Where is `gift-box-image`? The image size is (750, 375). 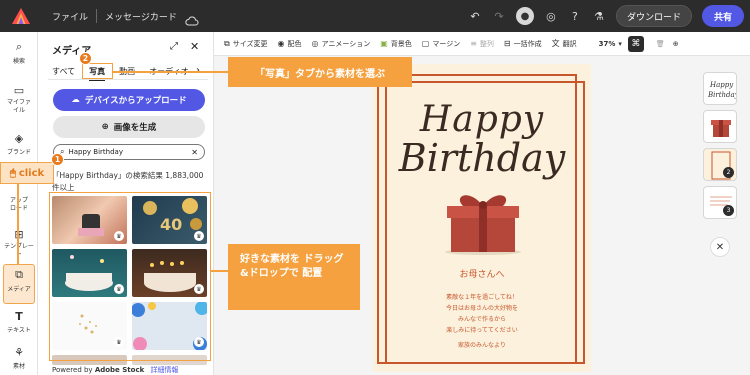
gift-box-image is located at coordinates (483, 222).